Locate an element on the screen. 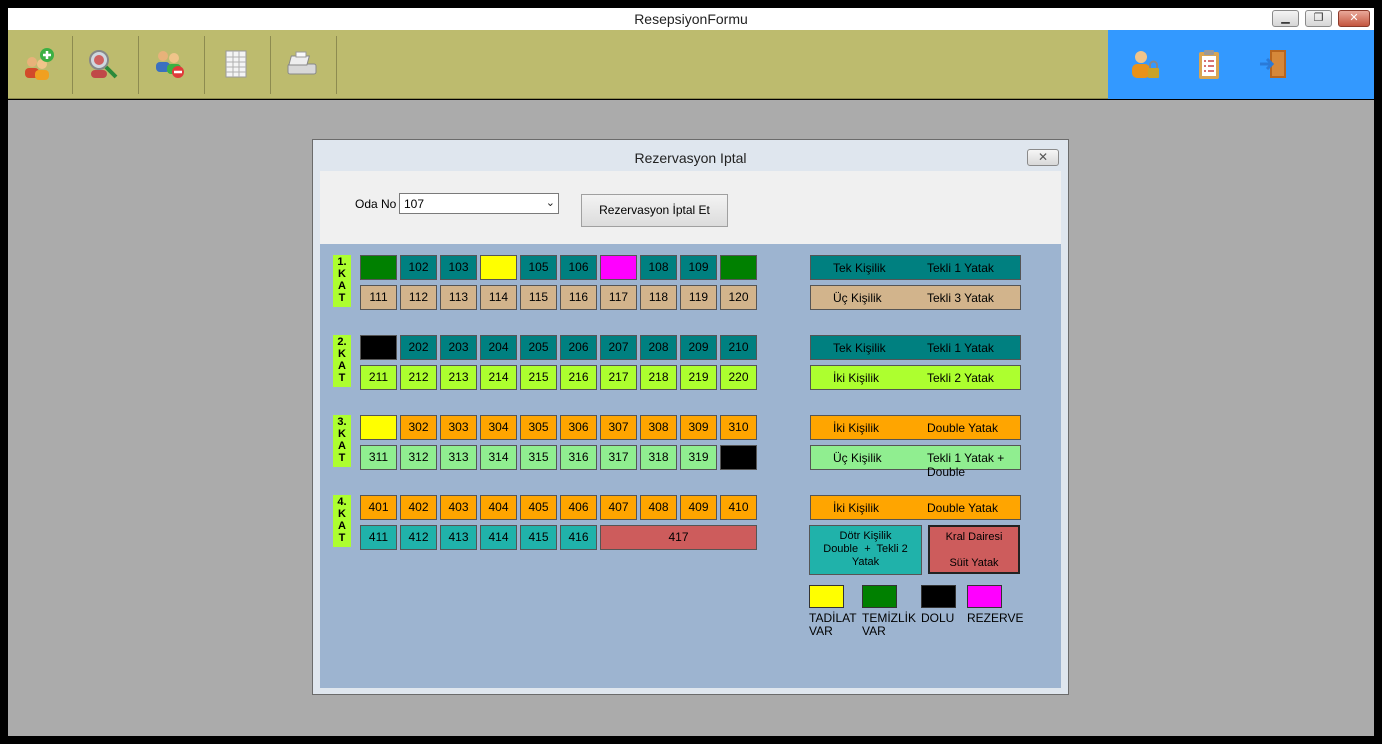  room-button: 105 is located at coordinates (538, 267).